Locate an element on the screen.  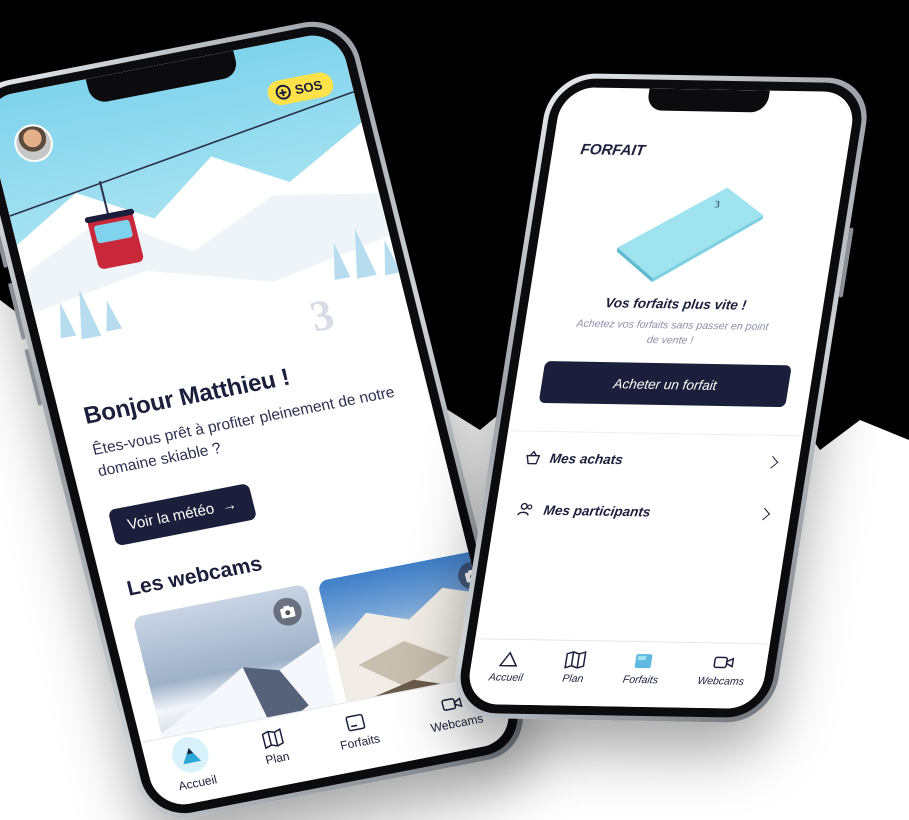
page-title: FORFAIT is located at coordinates (613, 150).